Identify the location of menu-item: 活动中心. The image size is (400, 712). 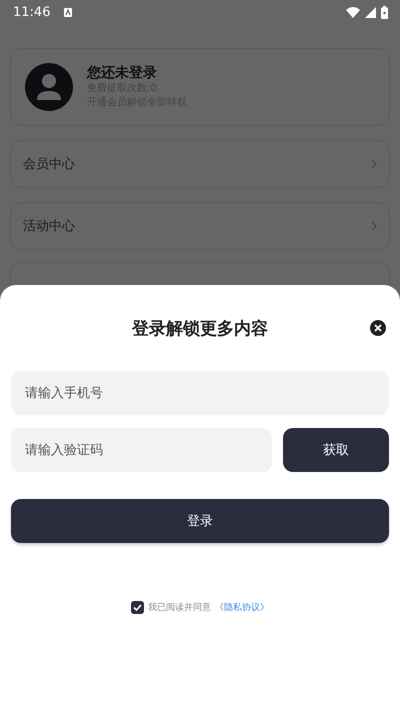
(200, 226).